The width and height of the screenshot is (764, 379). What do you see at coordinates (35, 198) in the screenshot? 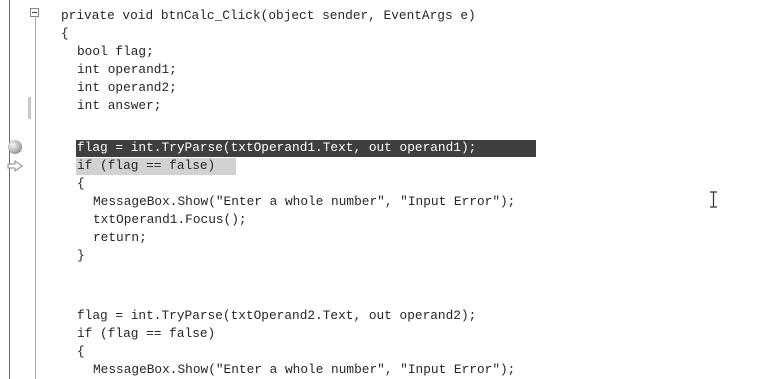
I see `outline-guide` at bounding box center [35, 198].